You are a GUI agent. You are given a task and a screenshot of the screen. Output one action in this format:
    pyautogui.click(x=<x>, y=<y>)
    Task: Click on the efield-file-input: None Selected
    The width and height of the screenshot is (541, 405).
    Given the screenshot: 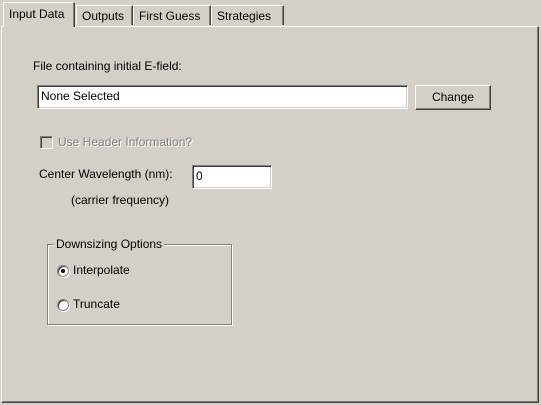 What is the action you would take?
    pyautogui.click(x=222, y=97)
    